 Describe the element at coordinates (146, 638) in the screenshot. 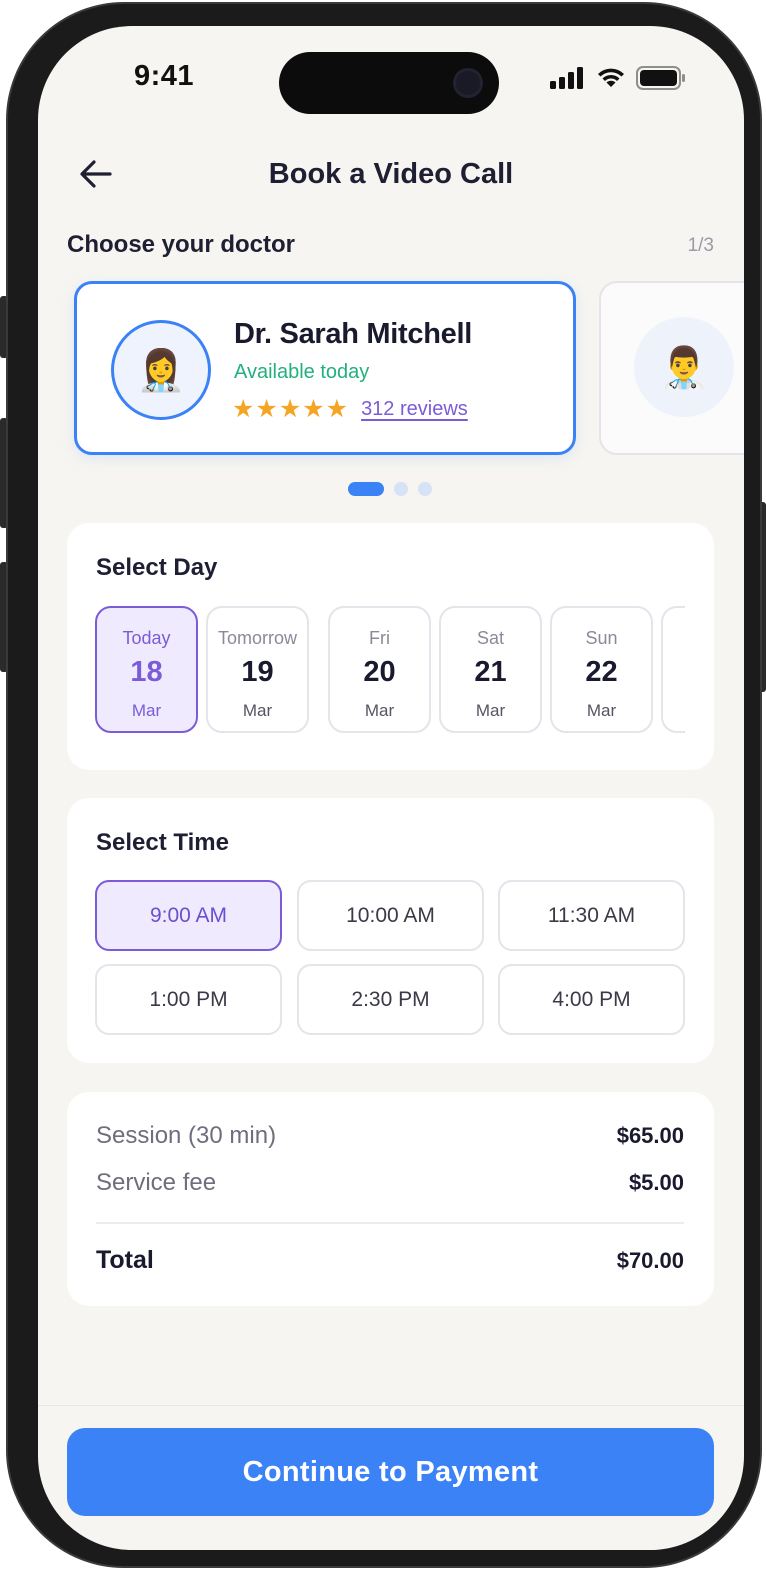

I see `day-label: Today` at that location.